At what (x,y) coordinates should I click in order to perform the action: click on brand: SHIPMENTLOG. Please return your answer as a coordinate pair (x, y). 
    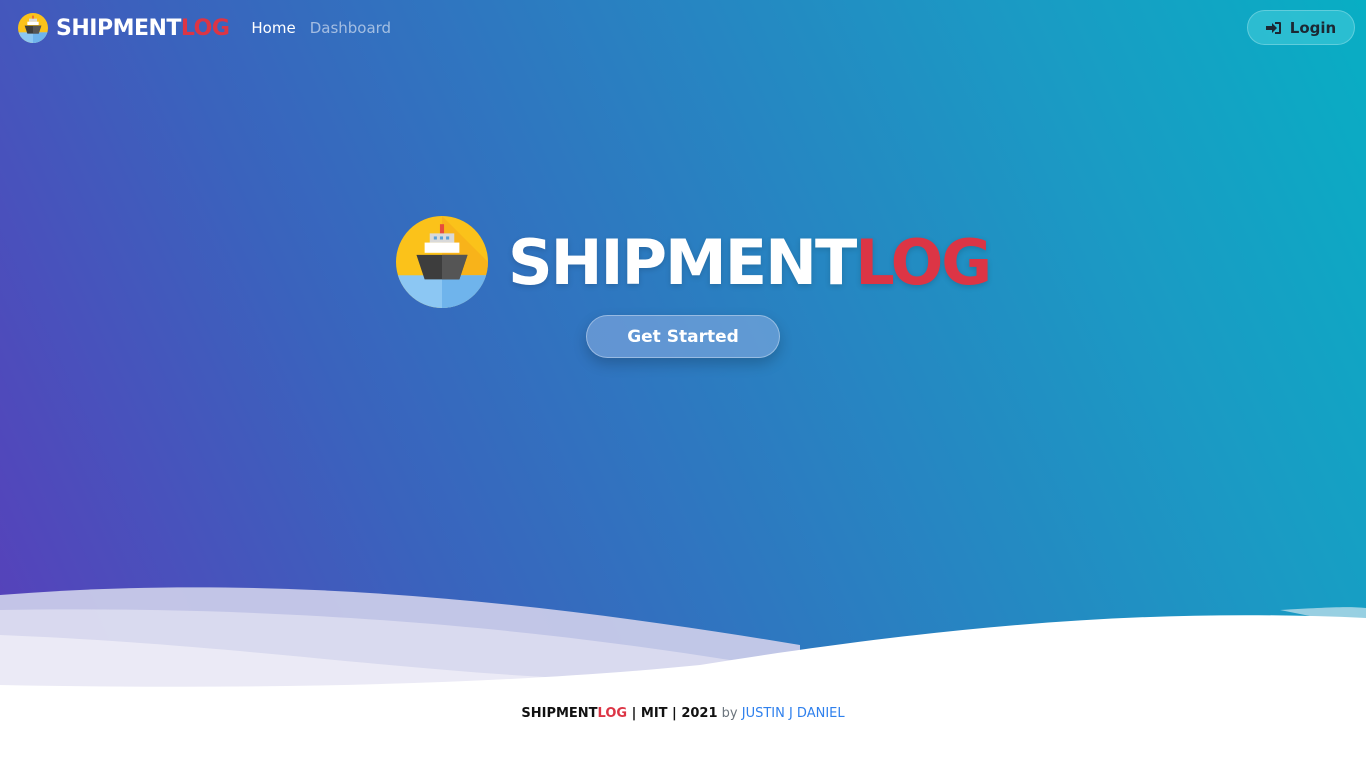
    Looking at the image, I should click on (124, 28).